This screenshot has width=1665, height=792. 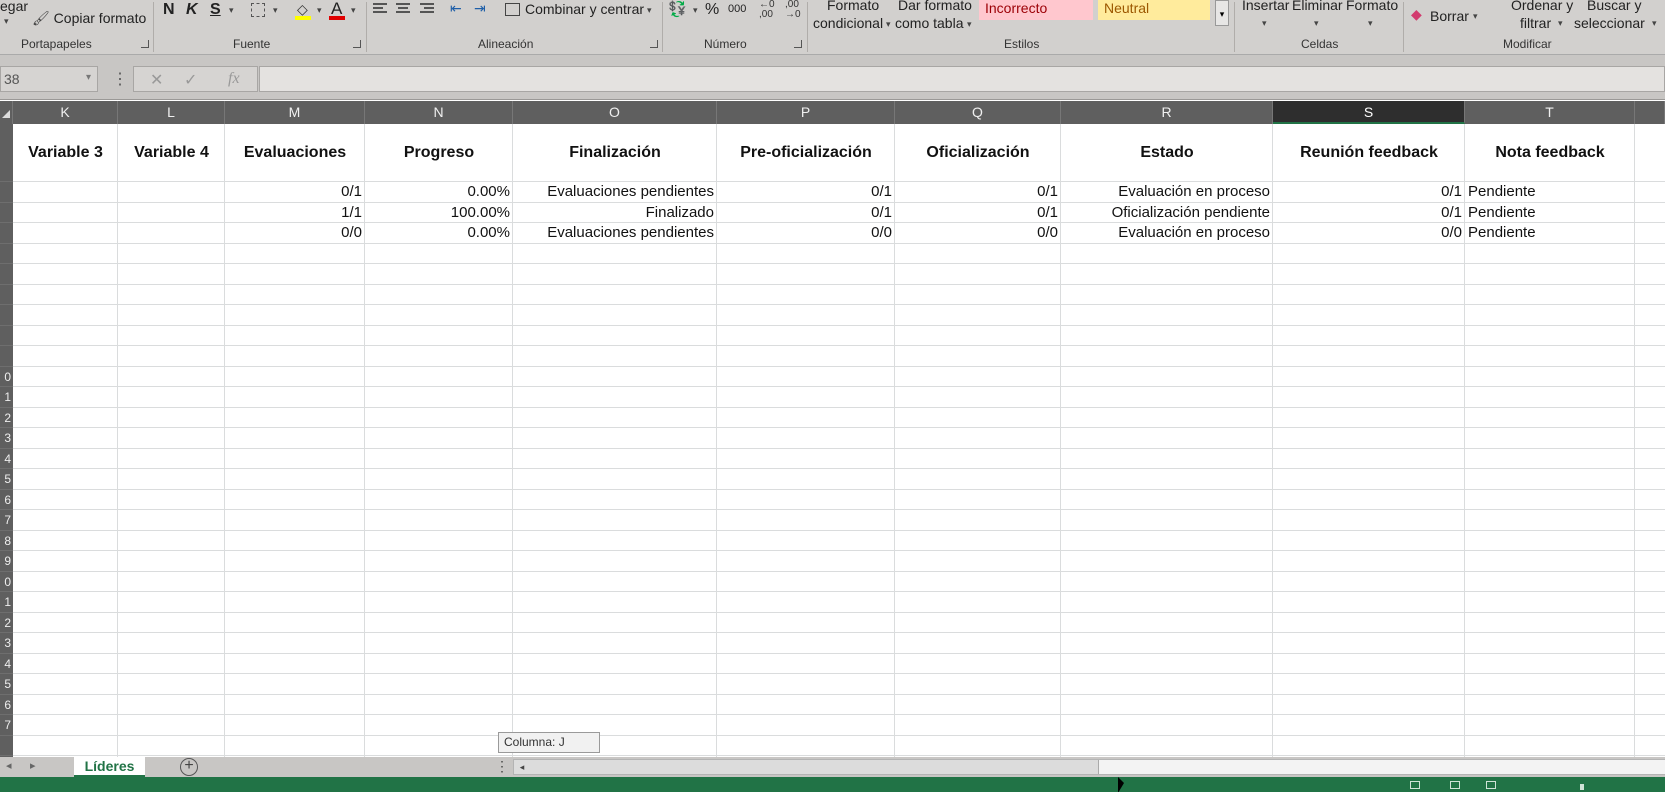 I want to click on decrease-decimal-icon: ,00 →0, so click(x=793, y=10).